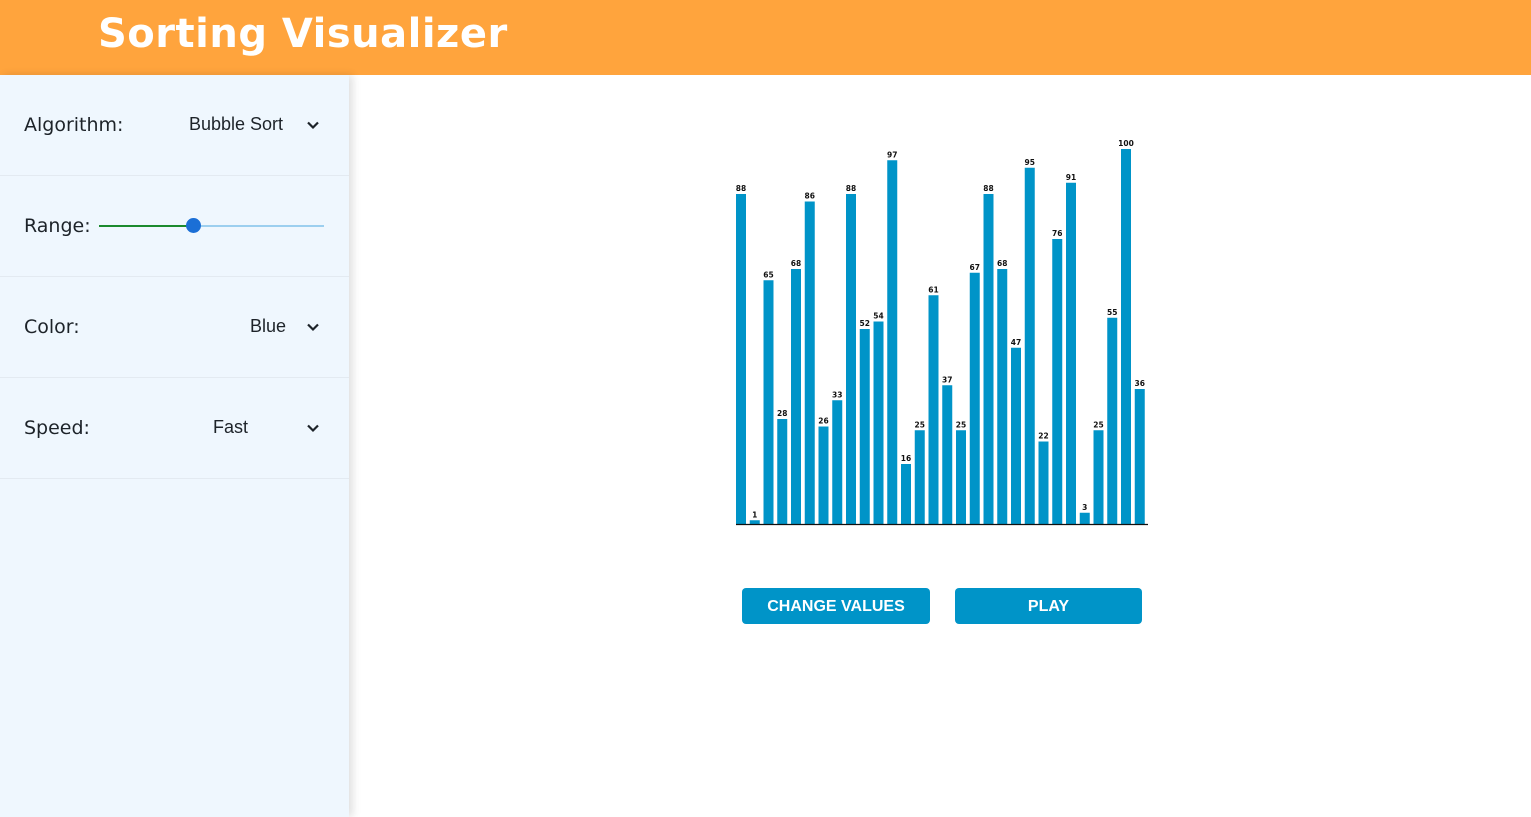 The image size is (1531, 817). Describe the element at coordinates (865, 323) in the screenshot. I see `bar-value-label: 52` at that location.